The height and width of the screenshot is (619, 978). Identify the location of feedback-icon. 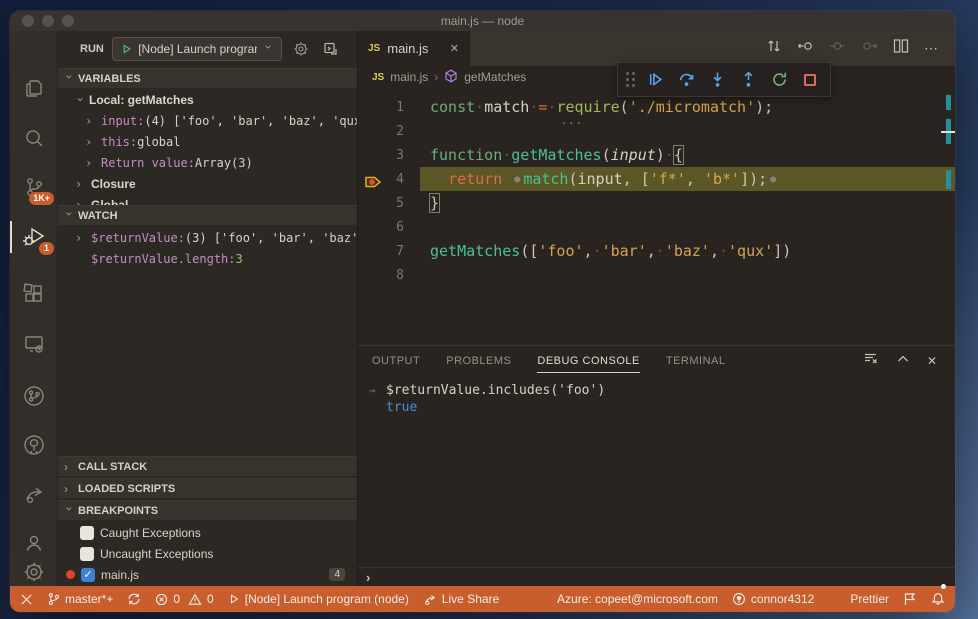
(910, 599).